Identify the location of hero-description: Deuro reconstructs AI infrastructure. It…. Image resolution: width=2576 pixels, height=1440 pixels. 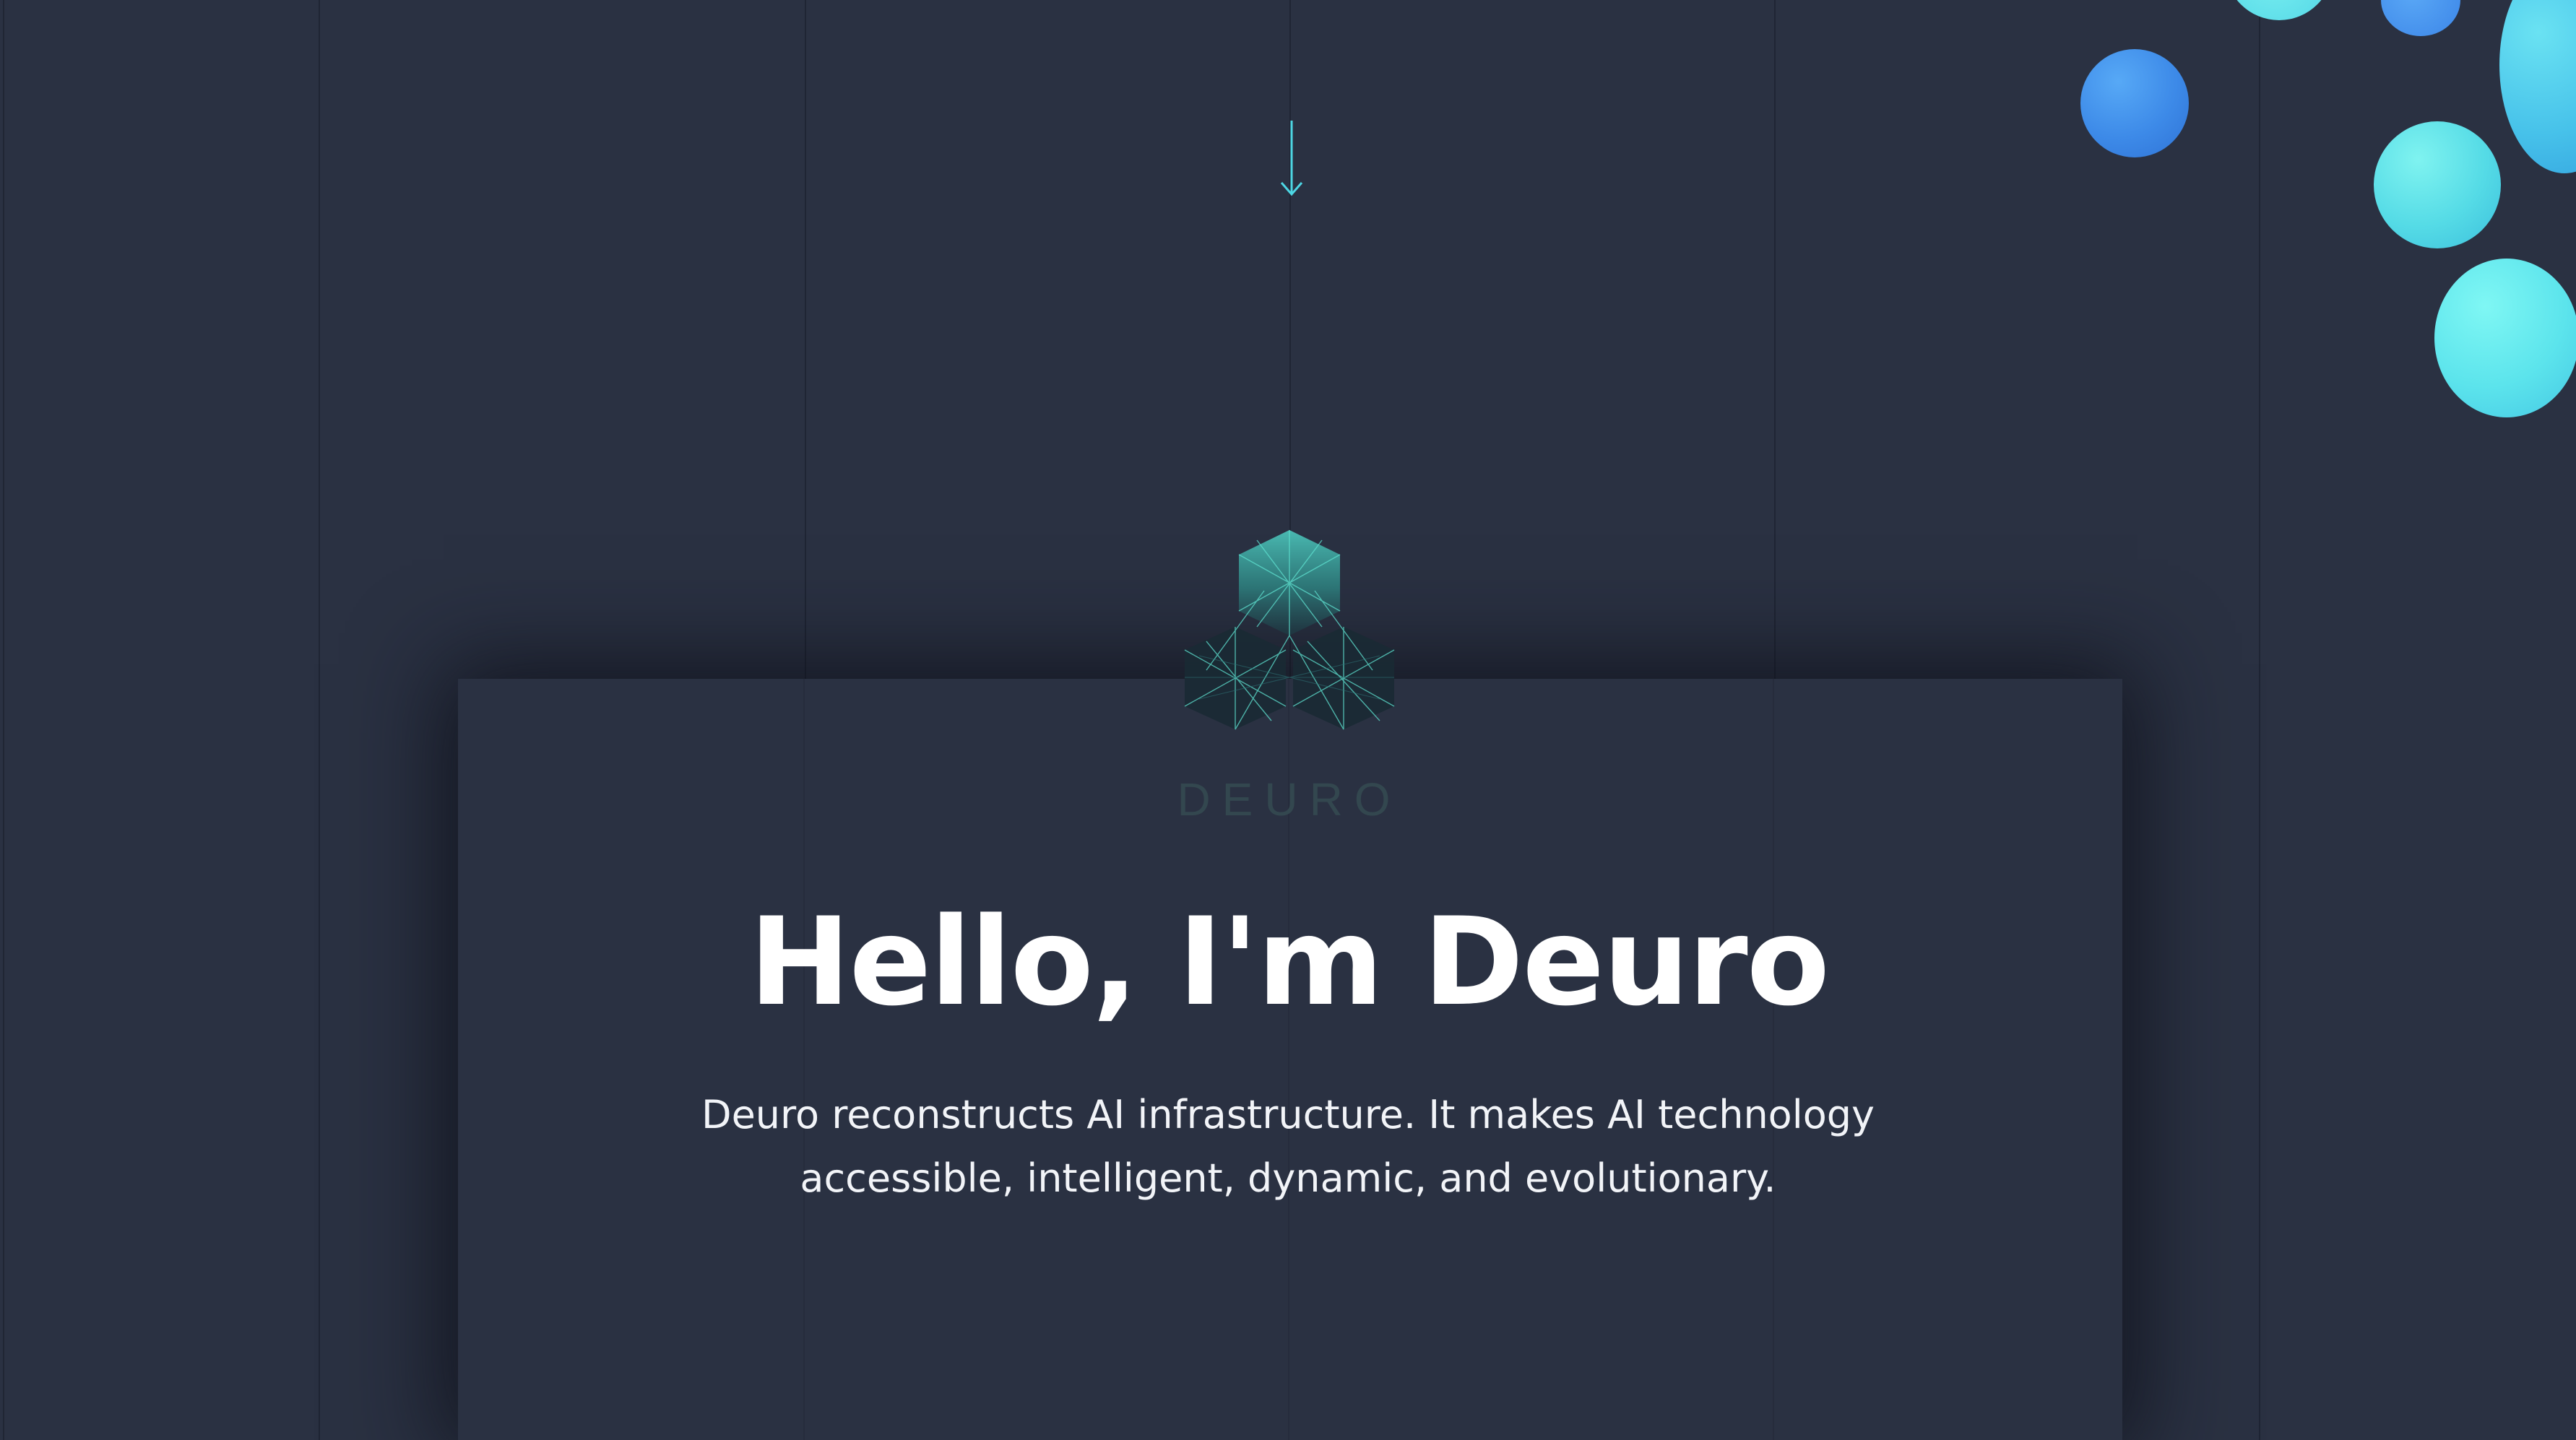
(1288, 1146).